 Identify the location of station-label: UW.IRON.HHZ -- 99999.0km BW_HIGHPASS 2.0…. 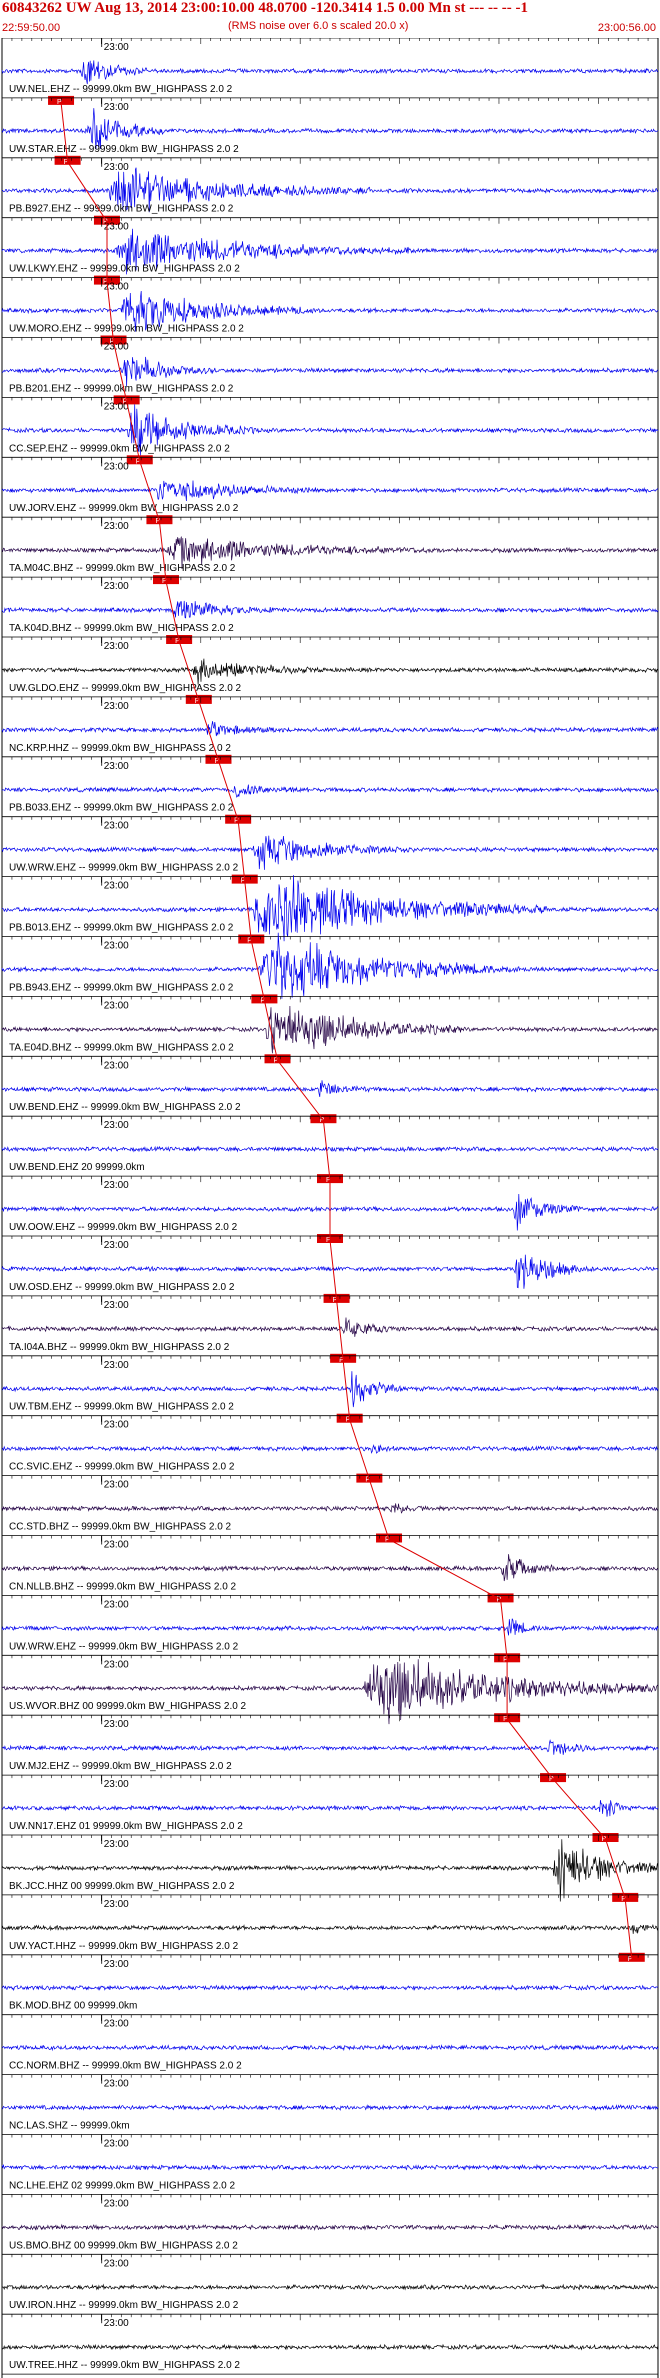
(124, 2305).